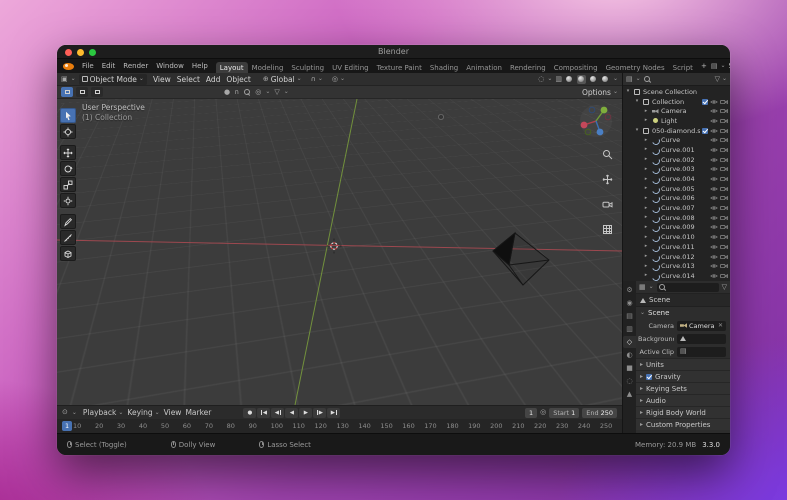 The height and width of the screenshot is (500, 787). Describe the element at coordinates (676, 140) in the screenshot. I see `outliner-row: ▸ Curve` at that location.